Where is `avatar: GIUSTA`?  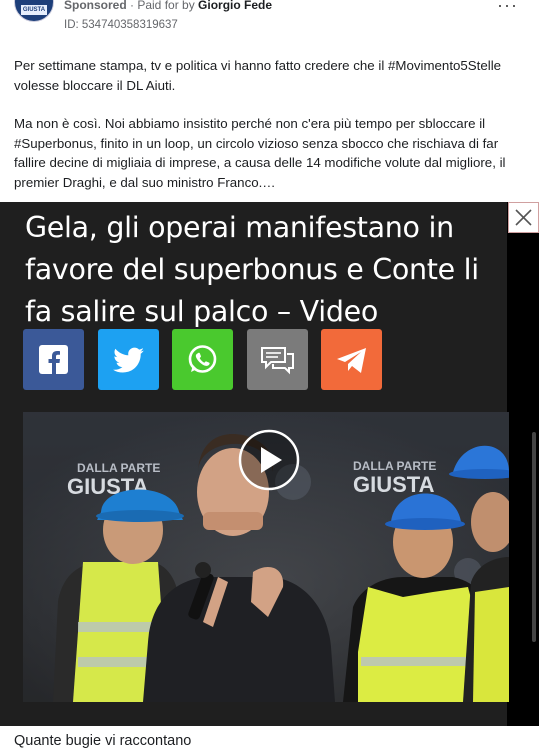 avatar: GIUSTA is located at coordinates (34, 11).